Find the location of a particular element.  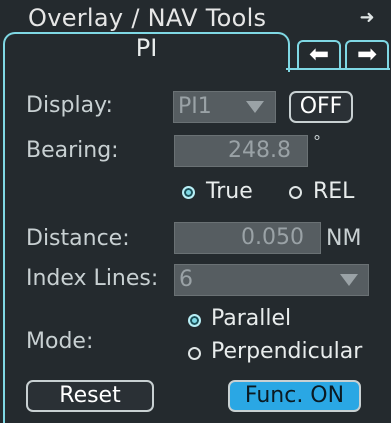

rel-radio is located at coordinates (295, 192).